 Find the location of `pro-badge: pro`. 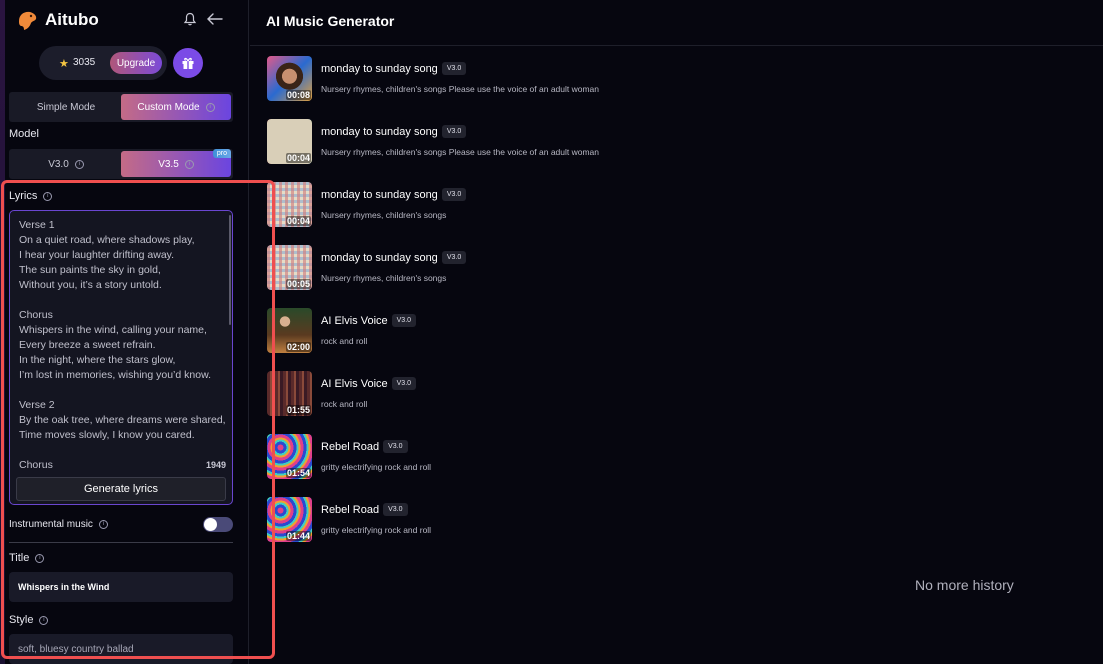

pro-badge: pro is located at coordinates (221, 153).